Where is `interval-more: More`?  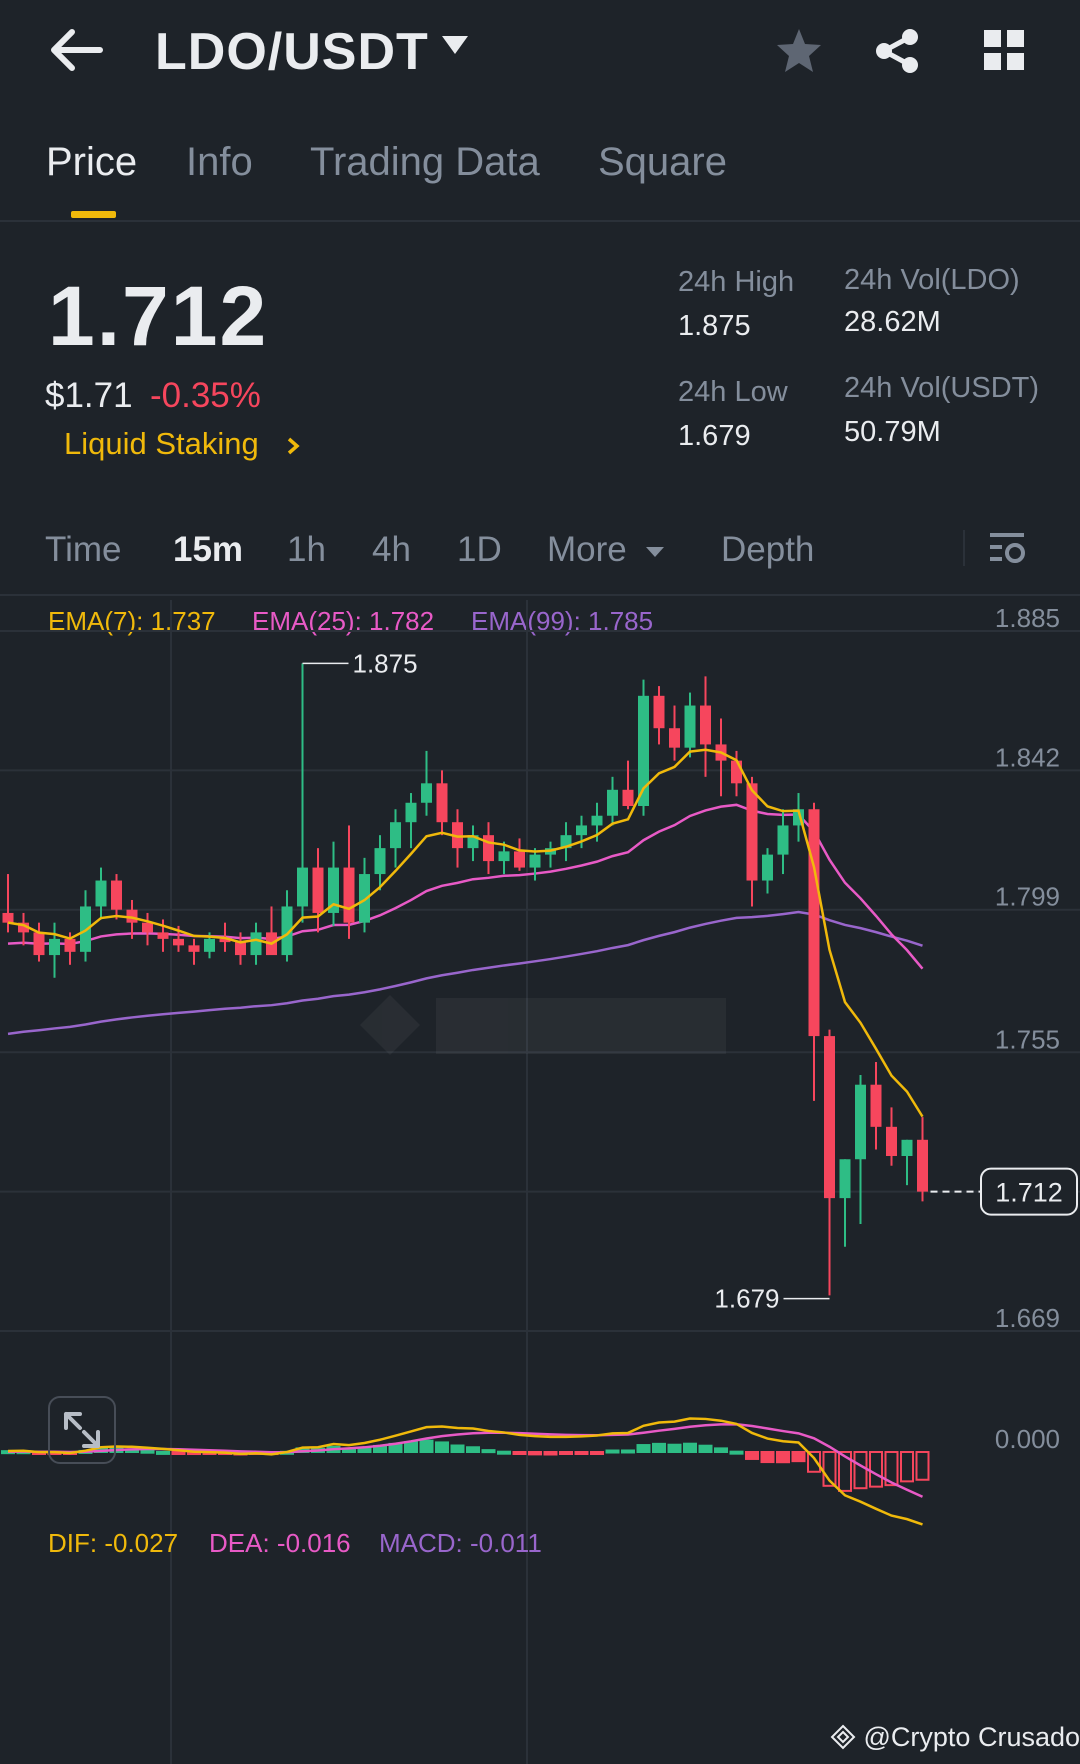
interval-more: More is located at coordinates (606, 550).